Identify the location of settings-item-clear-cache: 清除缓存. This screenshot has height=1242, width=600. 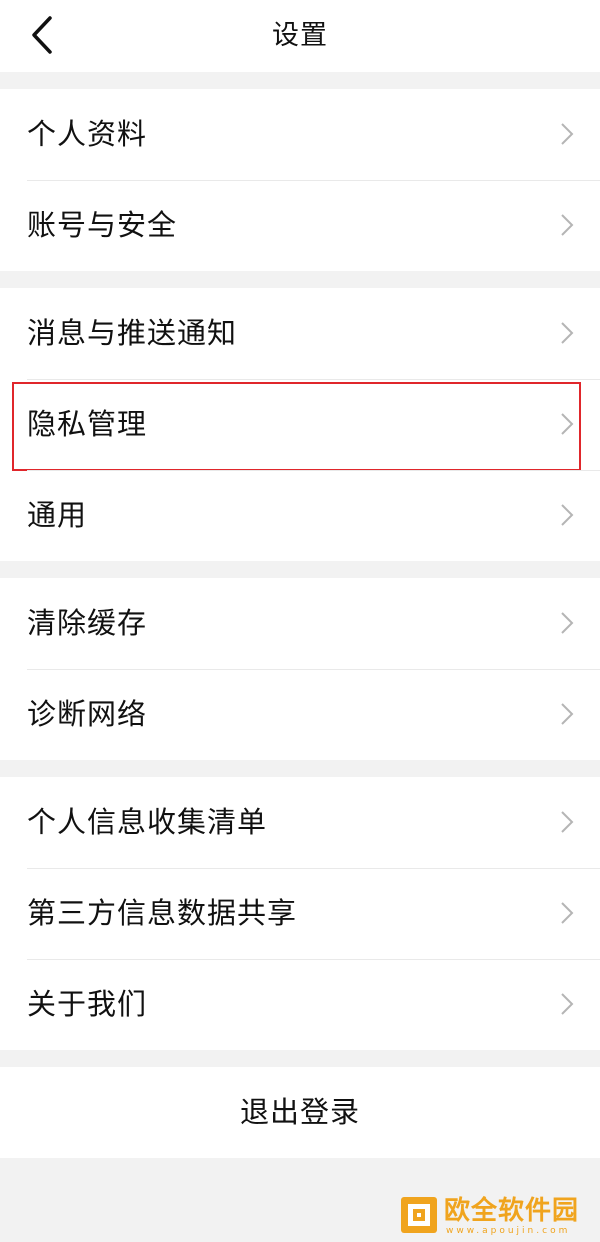
(300, 623).